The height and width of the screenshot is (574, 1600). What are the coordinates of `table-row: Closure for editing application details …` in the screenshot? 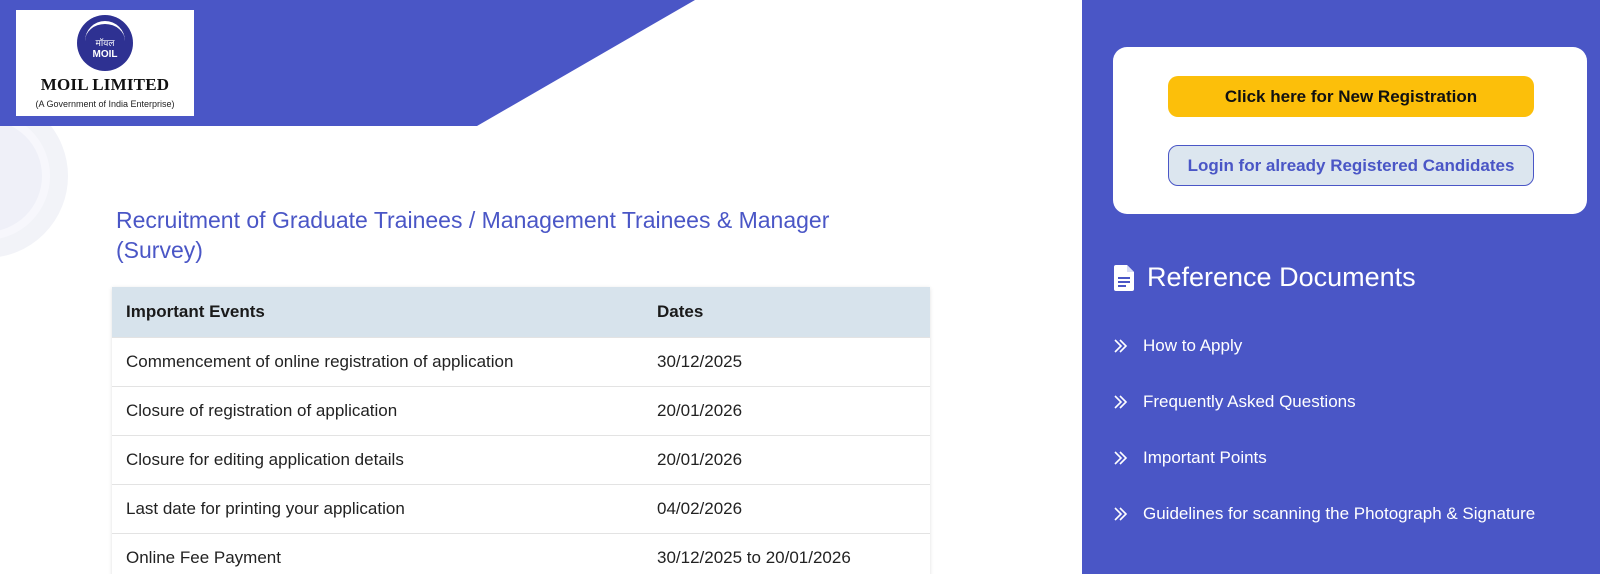 It's located at (521, 459).